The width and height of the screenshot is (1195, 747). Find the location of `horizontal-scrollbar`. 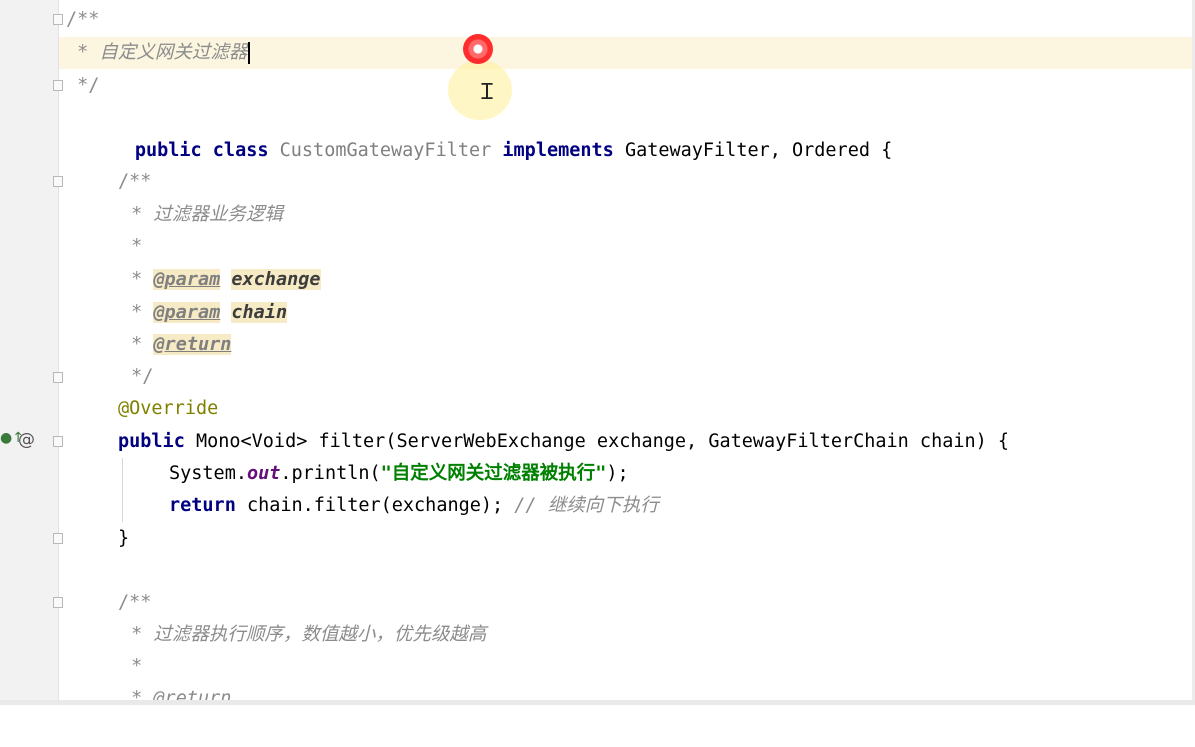

horizontal-scrollbar is located at coordinates (597, 702).